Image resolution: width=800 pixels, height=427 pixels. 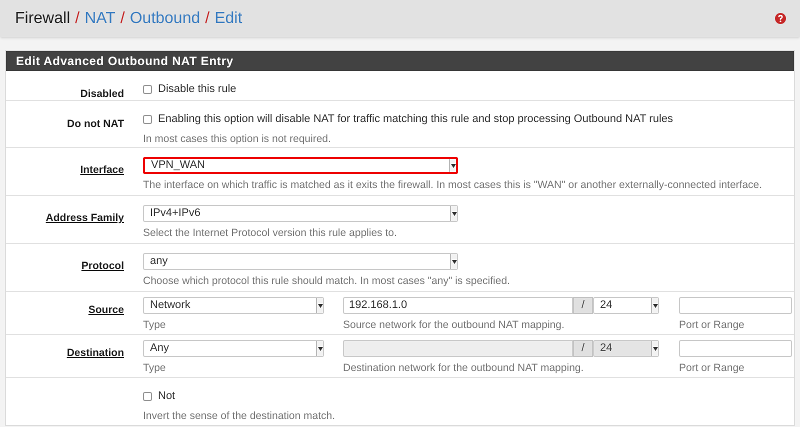 What do you see at coordinates (42, 18) in the screenshot?
I see `breadcrumb-text: Firewall` at bounding box center [42, 18].